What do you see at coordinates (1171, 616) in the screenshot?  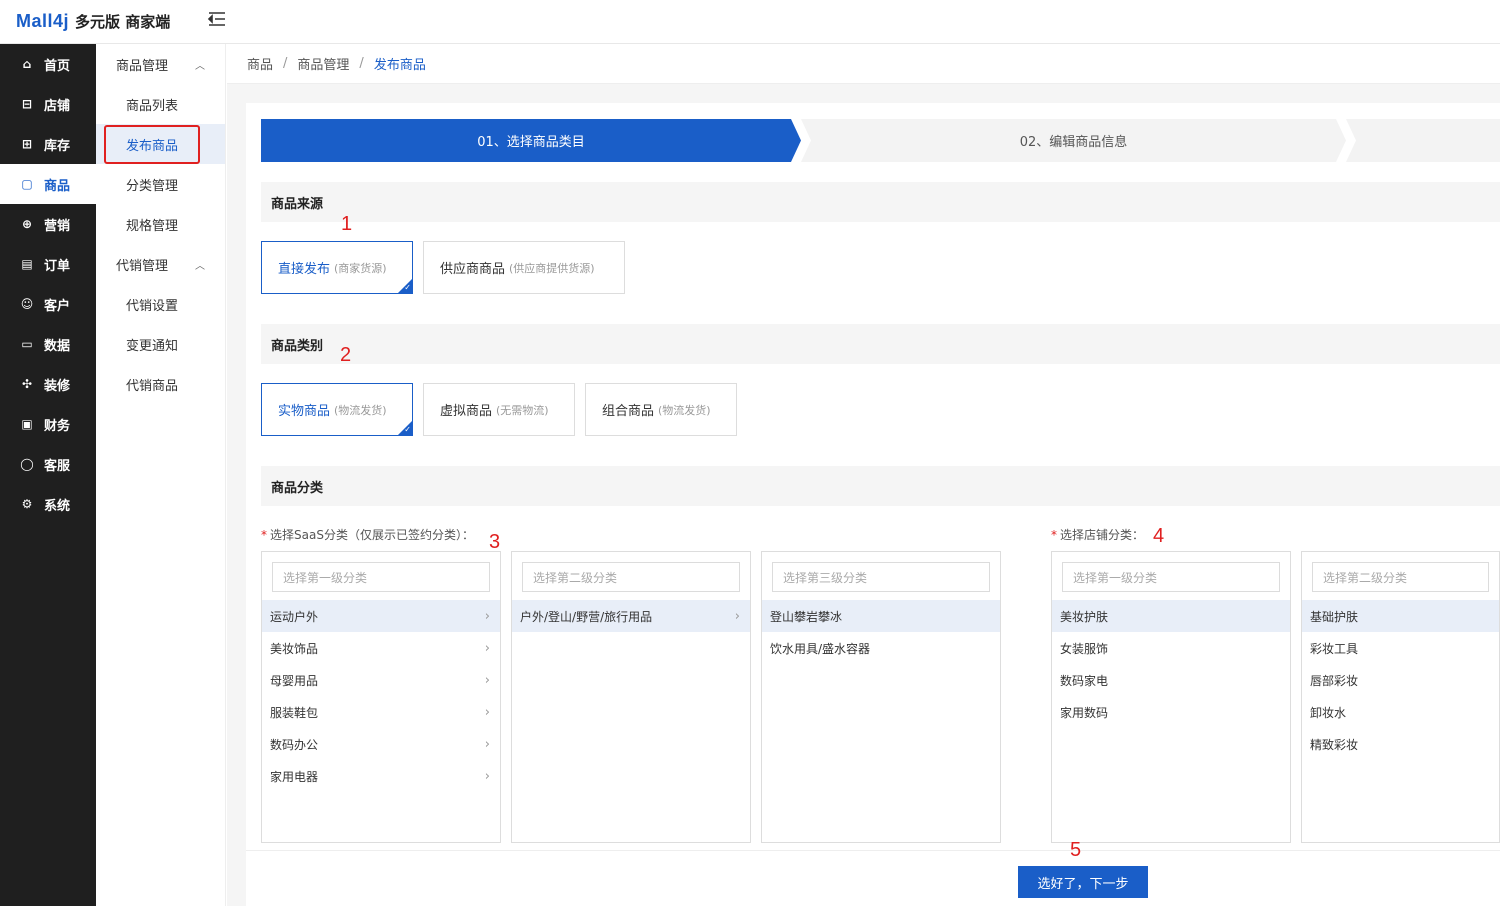 I see `category-option: 美妆护肤` at bounding box center [1171, 616].